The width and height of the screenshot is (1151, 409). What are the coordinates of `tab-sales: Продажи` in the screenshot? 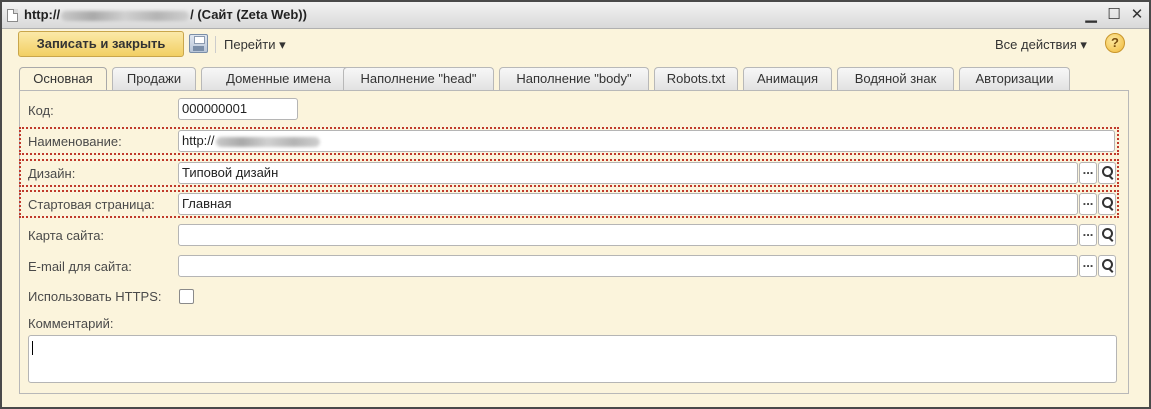 It's located at (154, 78).